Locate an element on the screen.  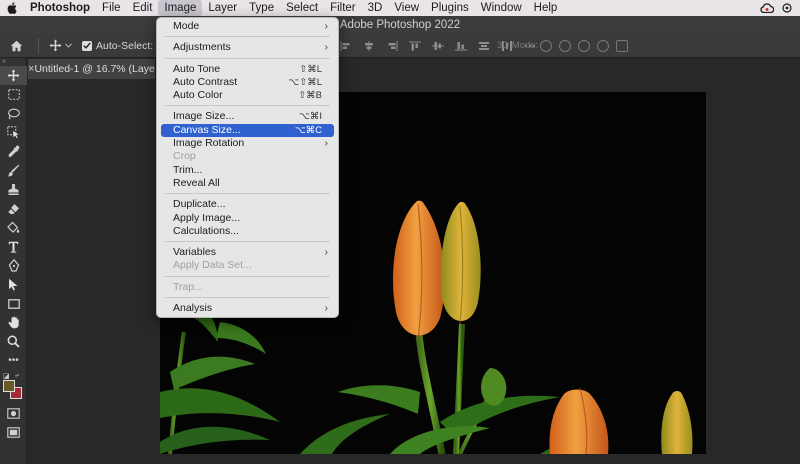
3d-mode-tools is located at coordinates (584, 46).